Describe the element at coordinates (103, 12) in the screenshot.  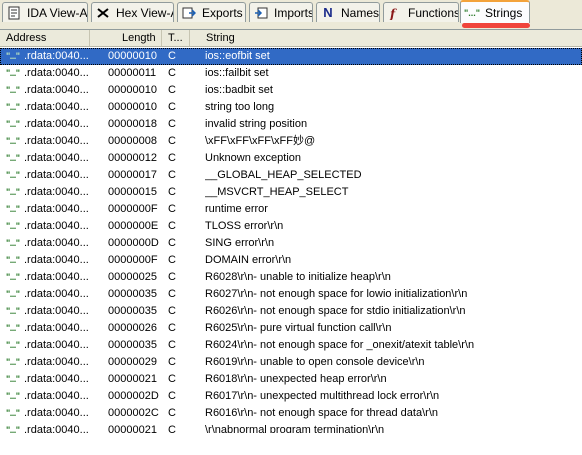
I see `hex-icon` at that location.